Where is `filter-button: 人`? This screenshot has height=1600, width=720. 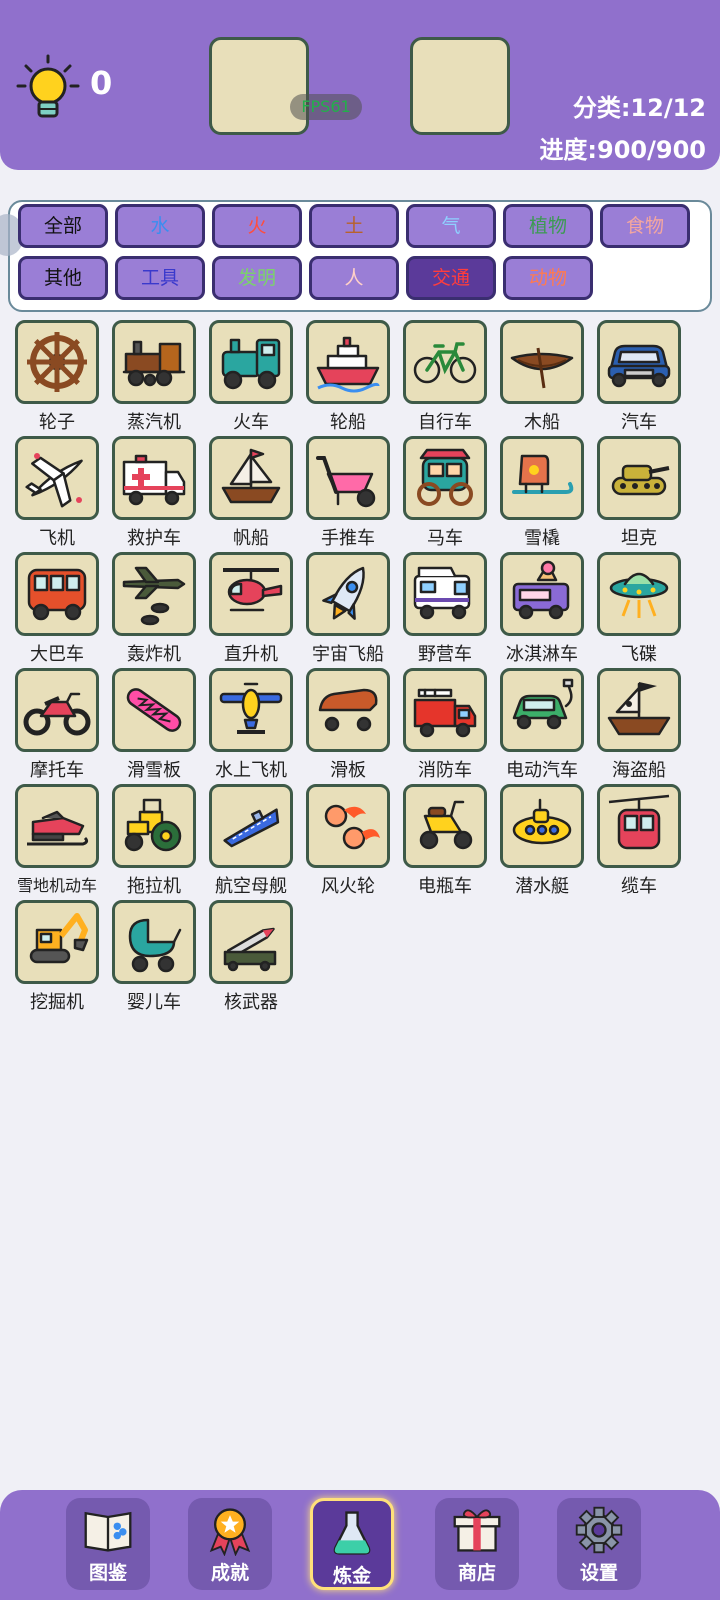 filter-button: 人 is located at coordinates (354, 278).